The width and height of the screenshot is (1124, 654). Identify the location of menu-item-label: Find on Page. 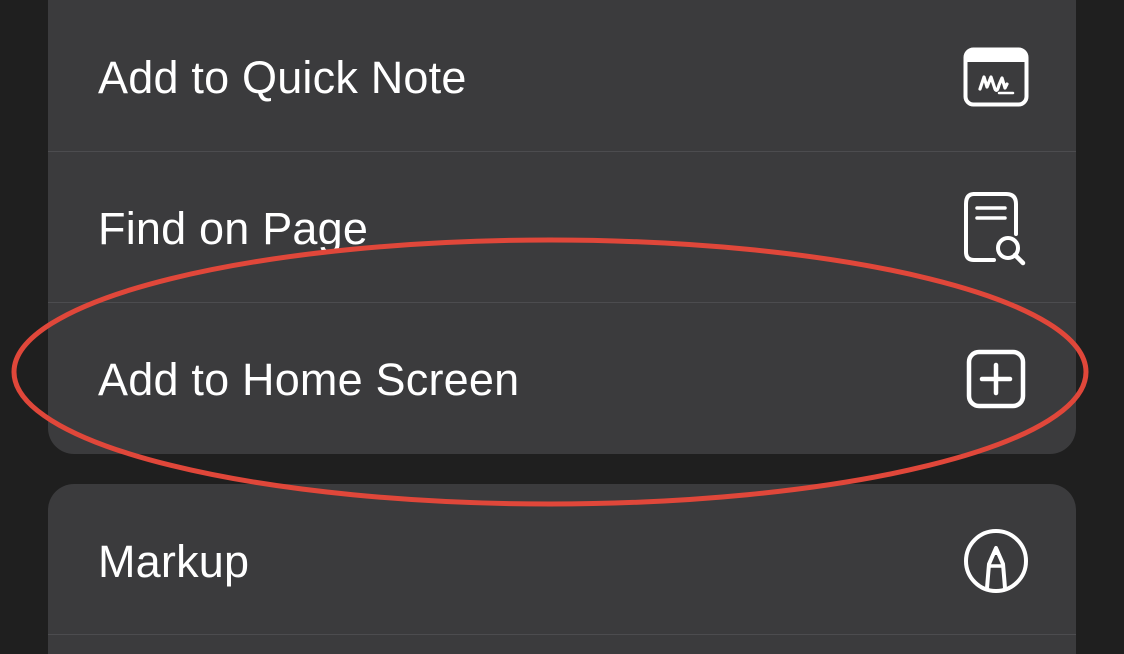
(233, 228).